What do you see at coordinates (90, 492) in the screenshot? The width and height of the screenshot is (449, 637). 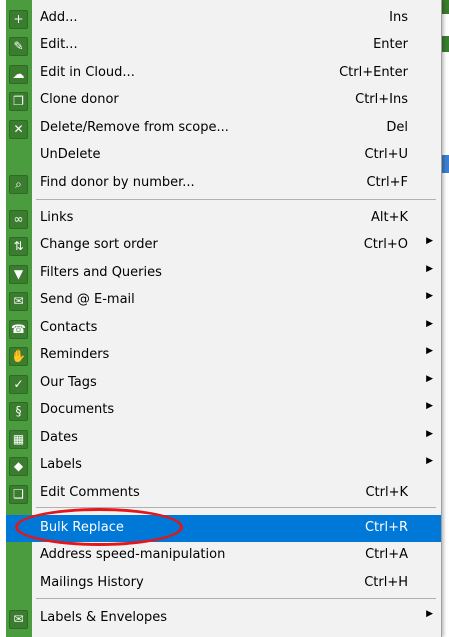 I see `menu-item-label: Edit Comments` at bounding box center [90, 492].